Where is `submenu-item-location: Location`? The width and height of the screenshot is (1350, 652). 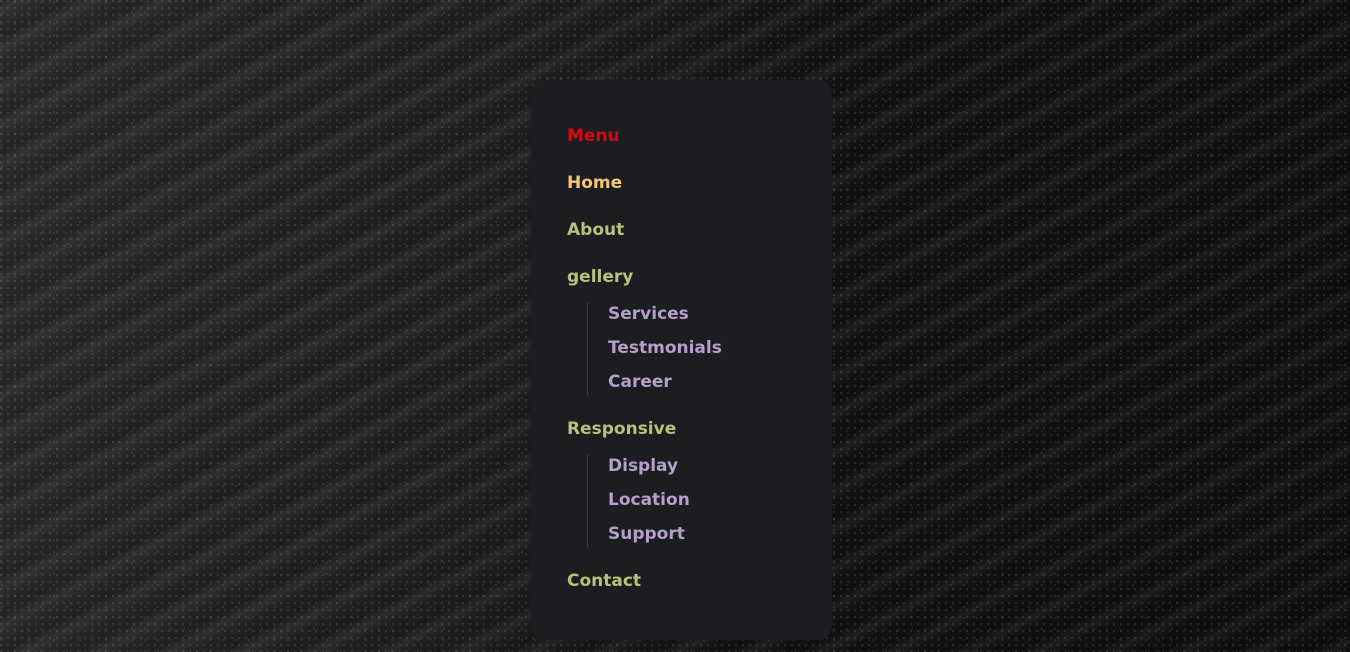 submenu-item-location: Location is located at coordinates (649, 500).